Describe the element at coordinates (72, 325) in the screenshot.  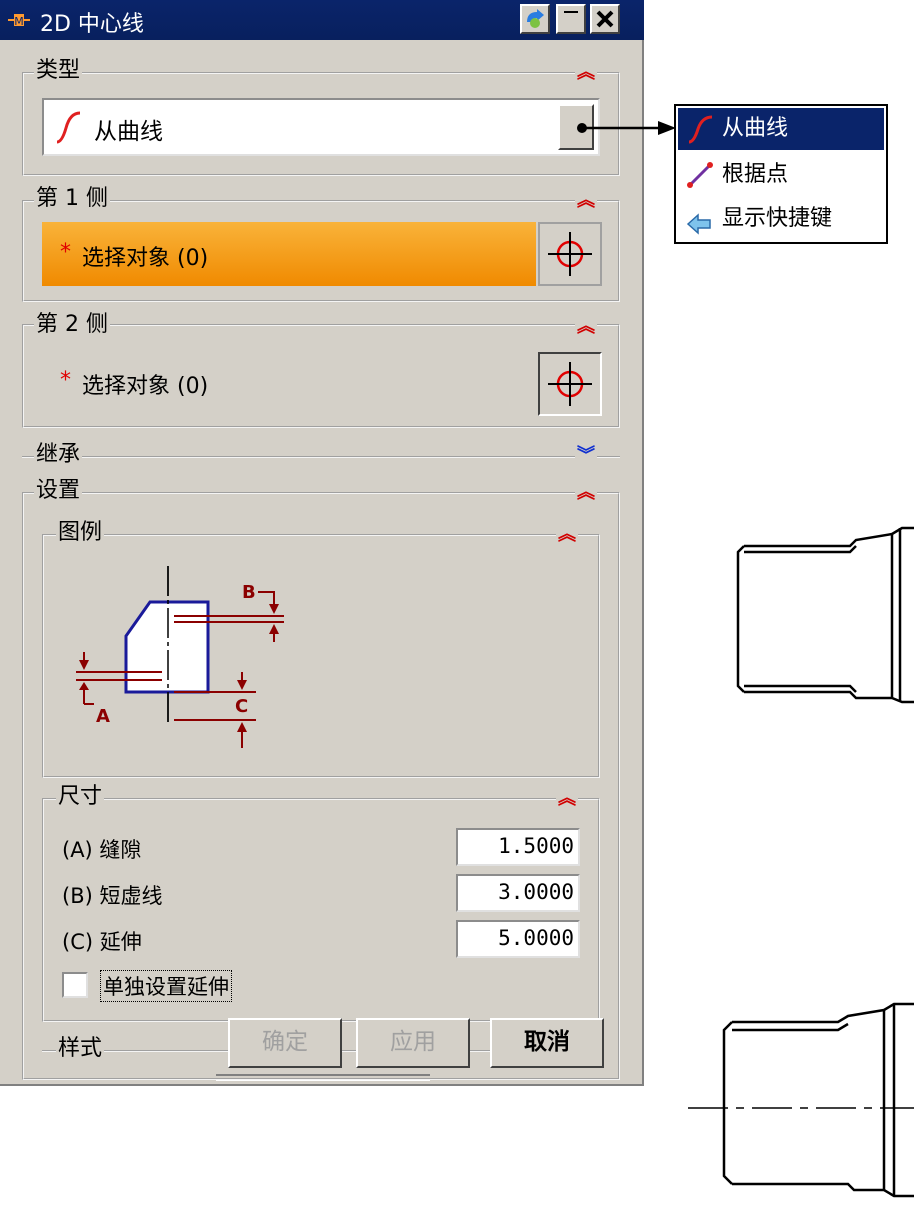
I see `side2-group-title: 第 2 侧` at that location.